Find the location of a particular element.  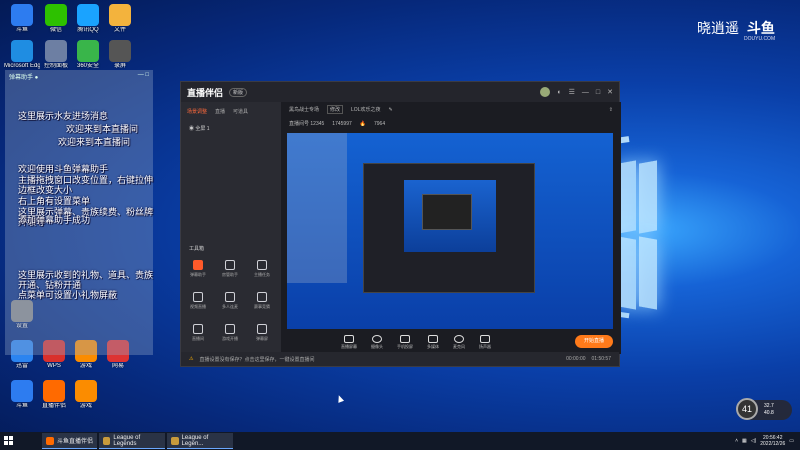

microphone-button: 麦克风 is located at coordinates (459, 342).